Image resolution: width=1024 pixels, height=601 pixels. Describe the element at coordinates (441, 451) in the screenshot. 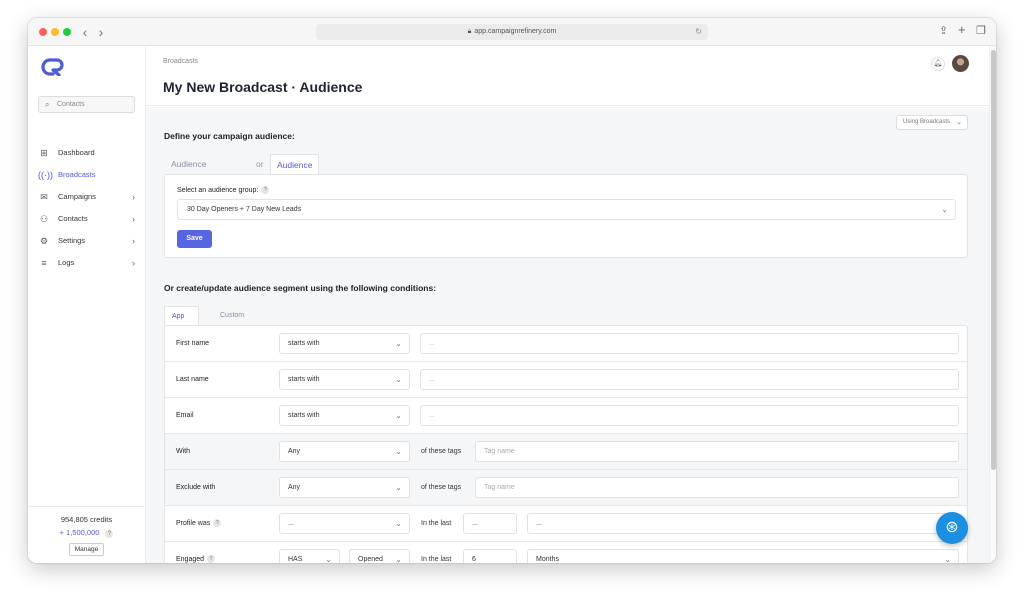

I see `of-these-tags-text: of these tags` at that location.